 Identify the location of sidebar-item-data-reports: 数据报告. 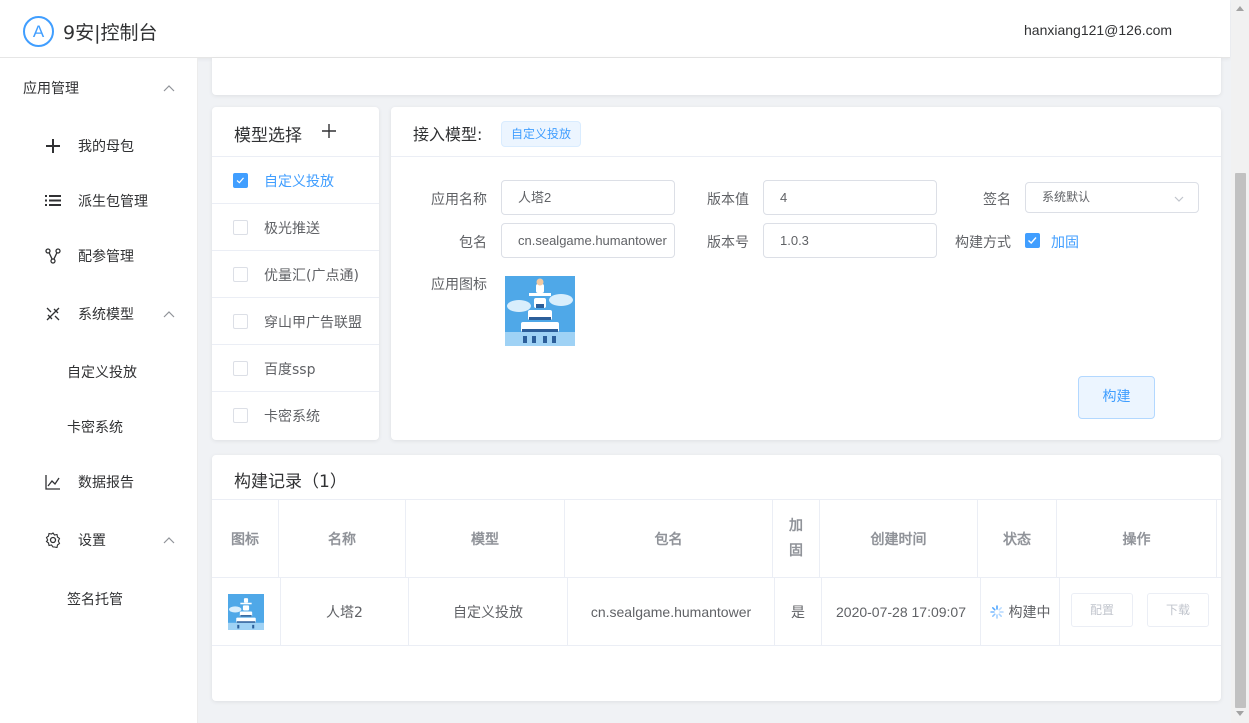
(99, 482).